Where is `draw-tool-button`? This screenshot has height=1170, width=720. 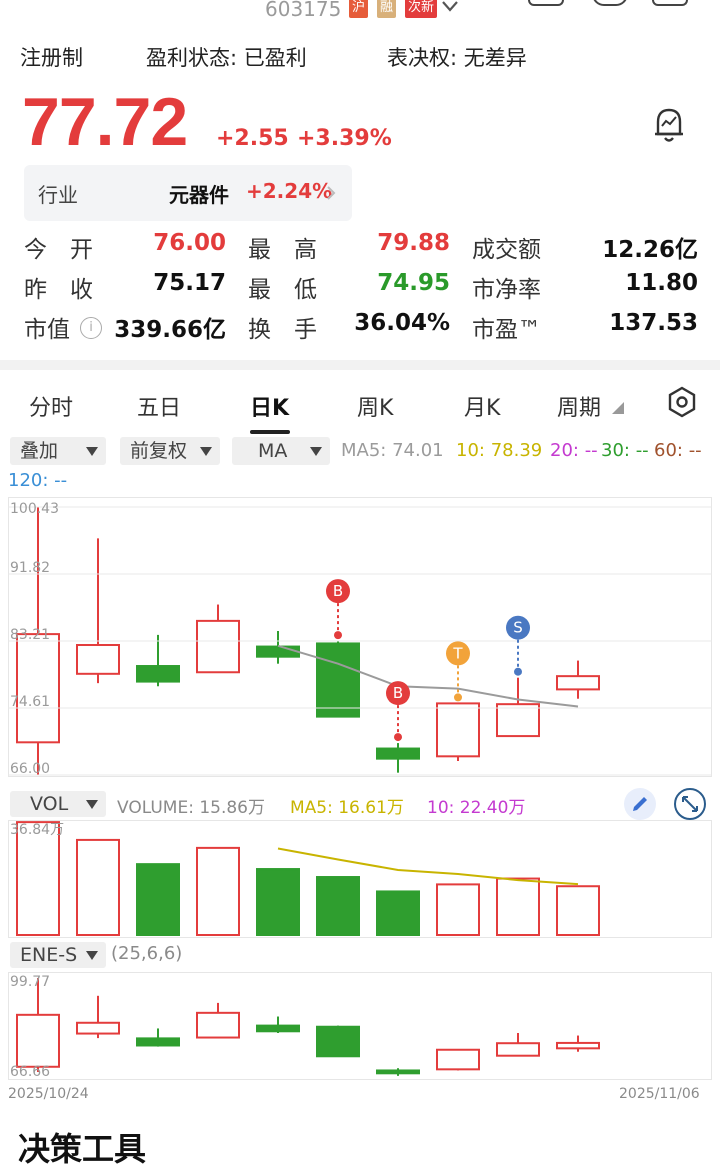 draw-tool-button is located at coordinates (640, 804).